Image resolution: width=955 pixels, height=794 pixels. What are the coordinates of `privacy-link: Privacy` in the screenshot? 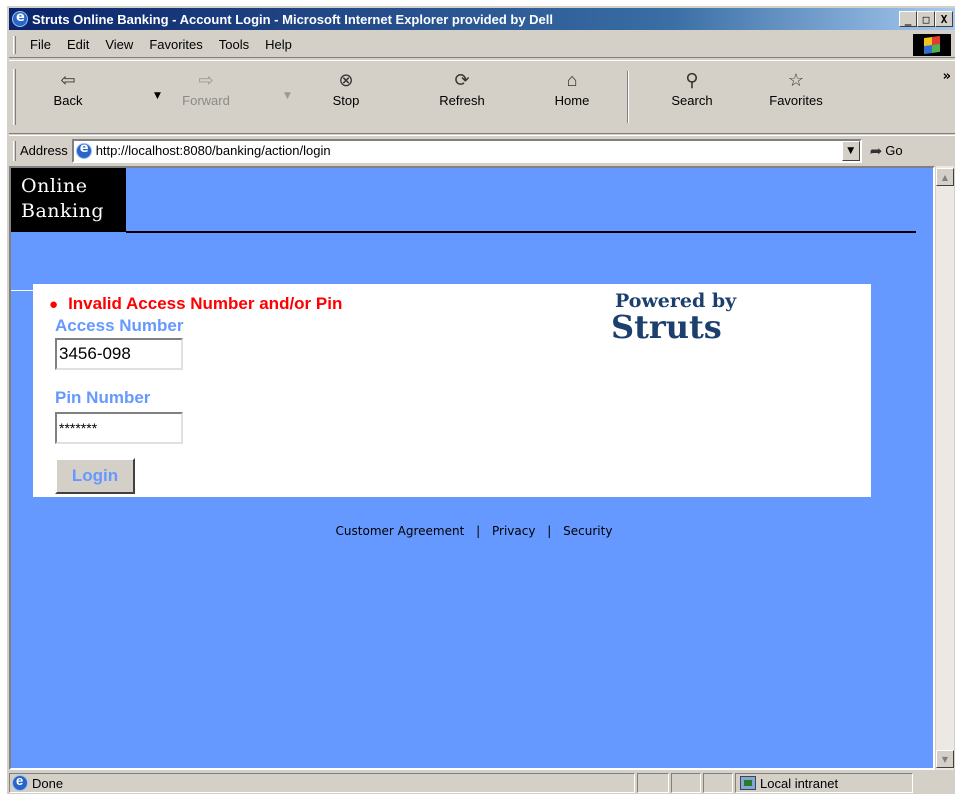 It's located at (513, 531).